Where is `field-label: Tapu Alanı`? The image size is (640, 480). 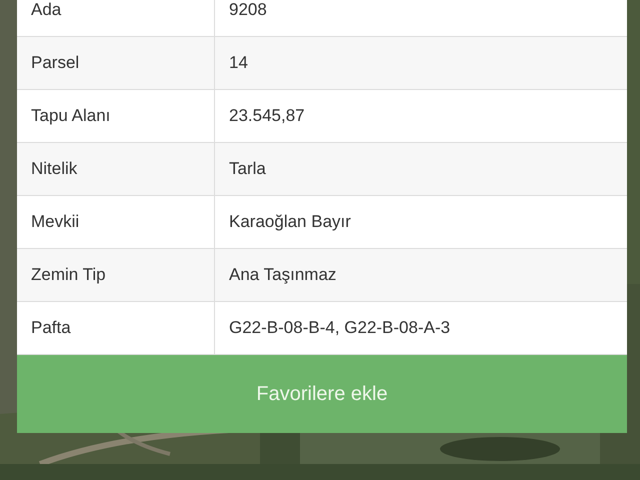
field-label: Tapu Alanı is located at coordinates (70, 116).